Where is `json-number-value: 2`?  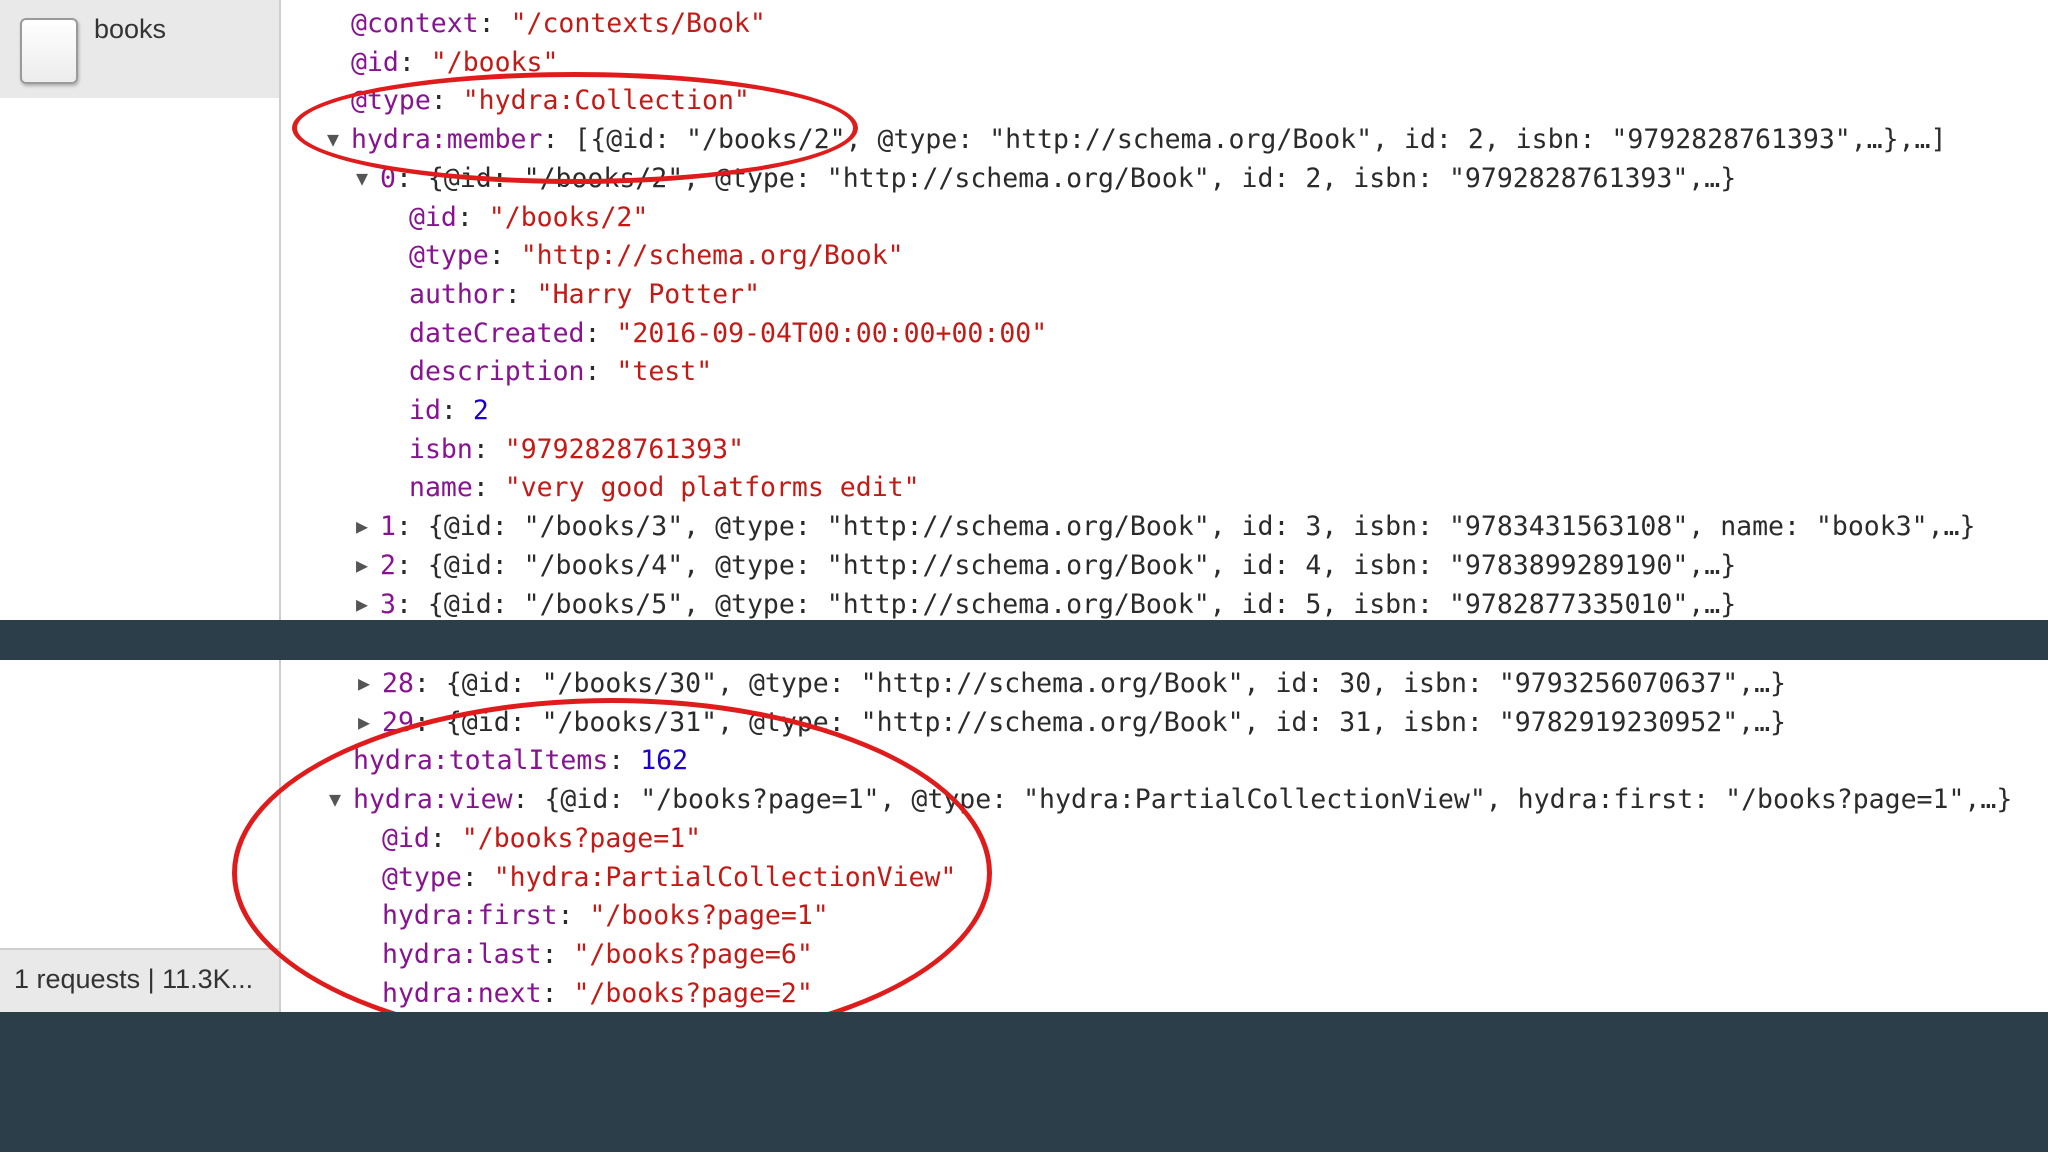
json-number-value: 2 is located at coordinates (480, 410).